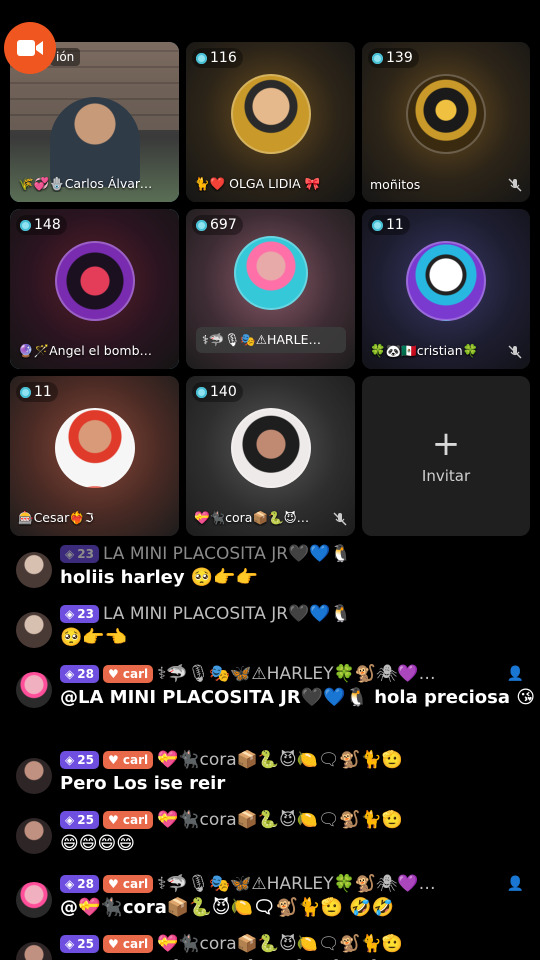 Image resolution: width=540 pixels, height=960 pixels. I want to click on guest-name: moñitos, so click(395, 184).